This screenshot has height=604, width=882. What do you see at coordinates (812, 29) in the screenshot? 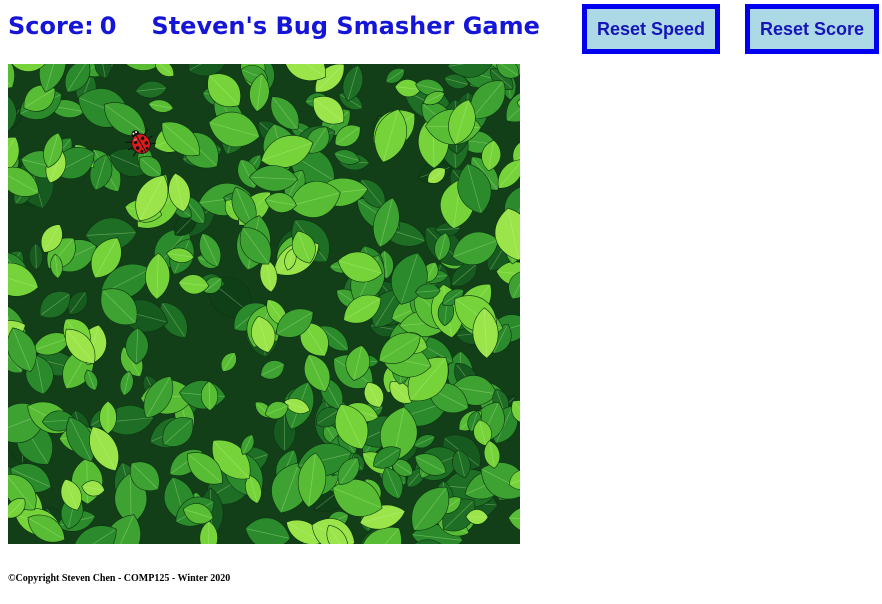
I see `reset-score-button: Reset Score` at bounding box center [812, 29].